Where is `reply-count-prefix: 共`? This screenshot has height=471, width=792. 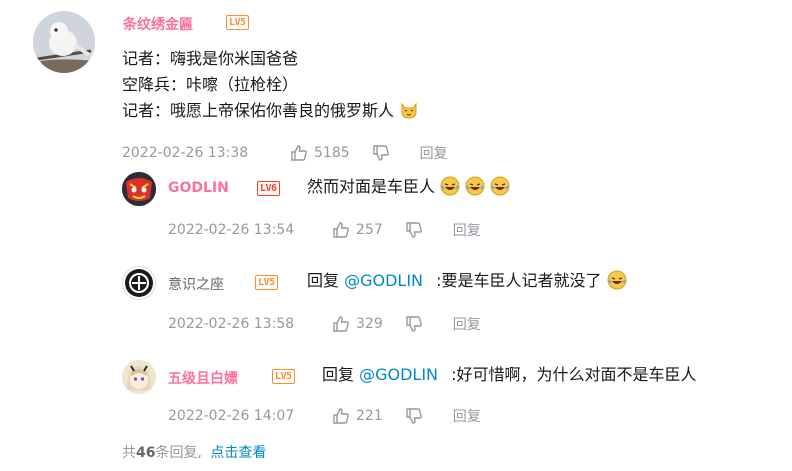
reply-count-prefix: 共 is located at coordinates (129, 453).